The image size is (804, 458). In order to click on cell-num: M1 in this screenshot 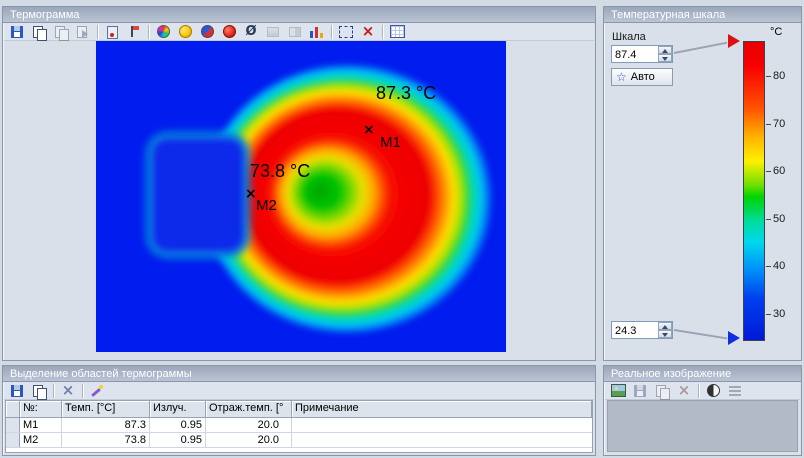, I will do `click(41, 425)`.